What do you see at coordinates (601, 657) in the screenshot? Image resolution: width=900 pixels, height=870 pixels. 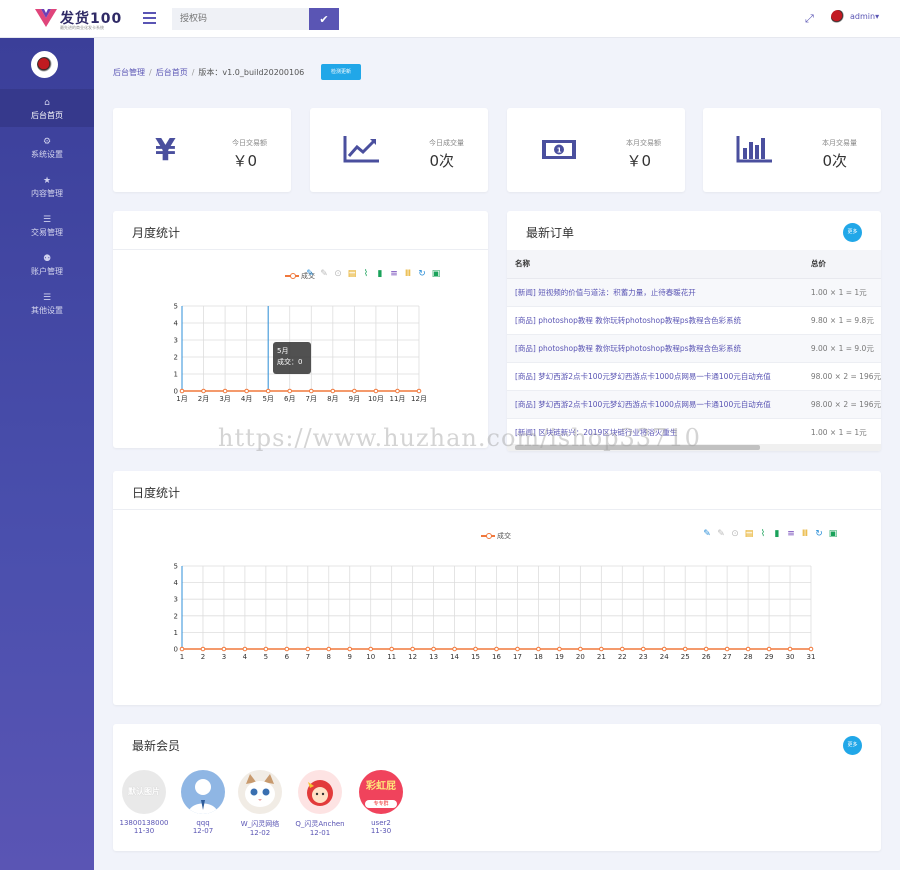 I see `x-tick-label: 21` at bounding box center [601, 657].